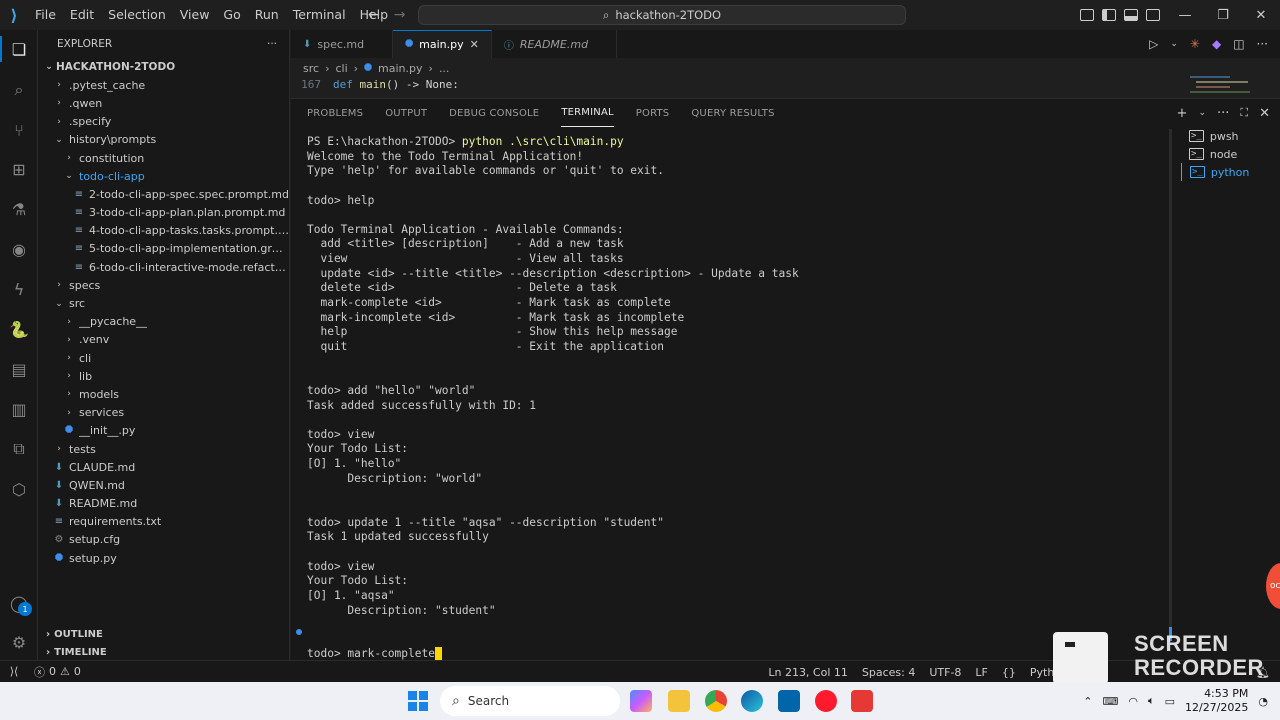 The image size is (1280, 720). What do you see at coordinates (679, 701) in the screenshot?
I see `file-explorer-icon` at bounding box center [679, 701].